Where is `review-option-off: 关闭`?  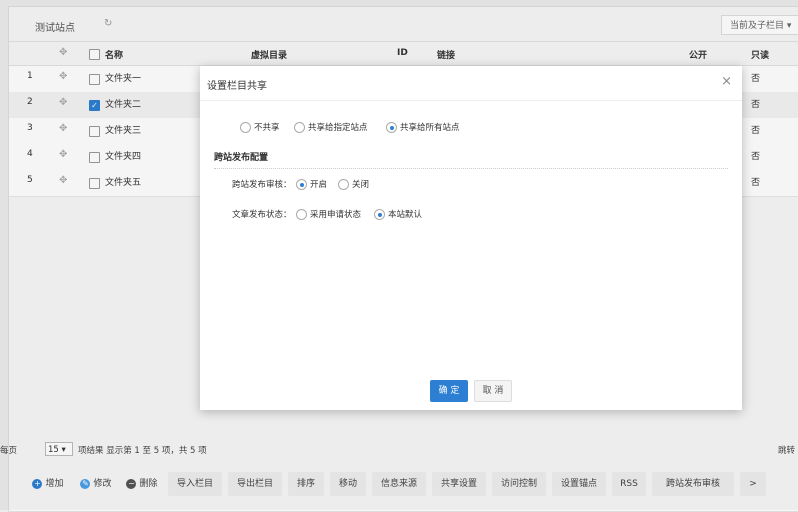
review-option-off: 关闭 is located at coordinates (353, 184).